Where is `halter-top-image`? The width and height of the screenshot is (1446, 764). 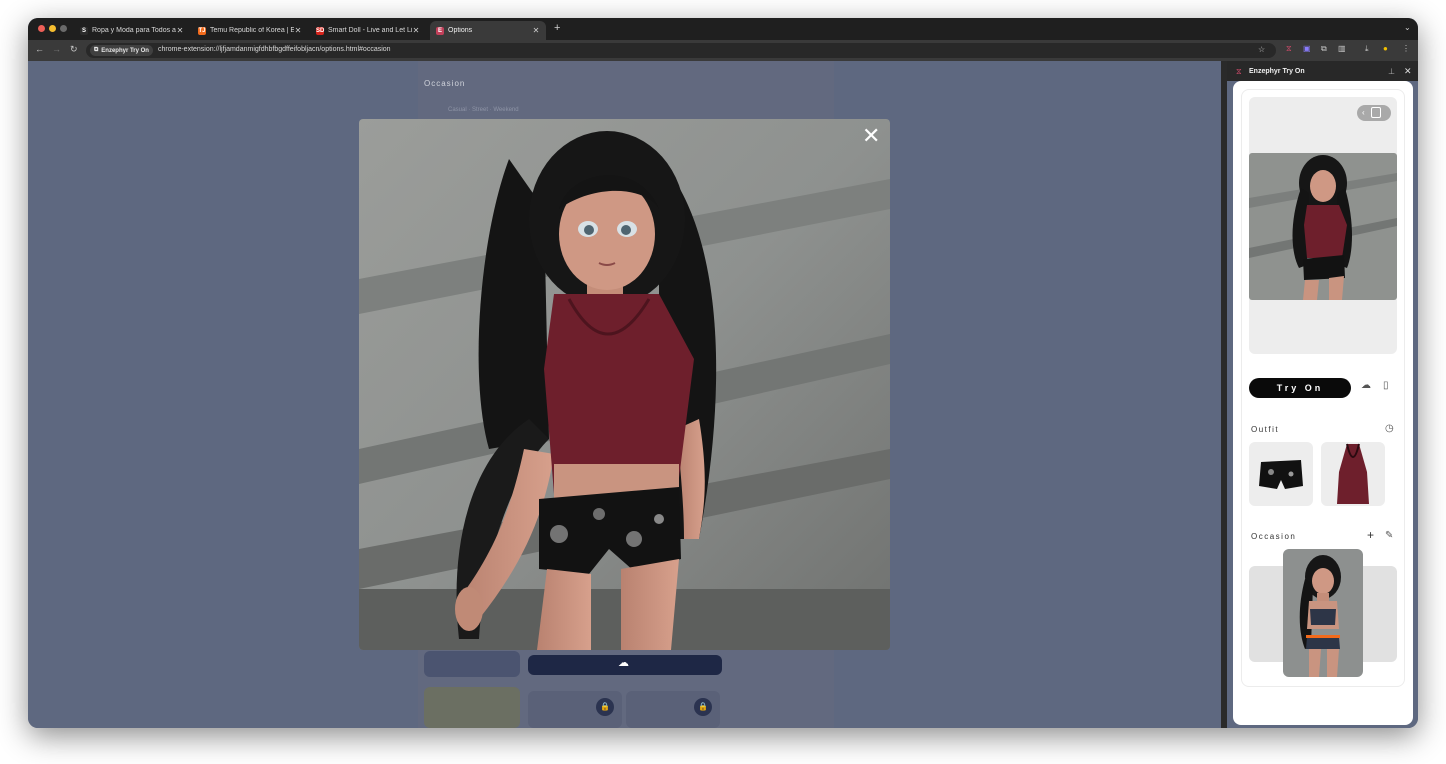
halter-top-image is located at coordinates (1353, 473).